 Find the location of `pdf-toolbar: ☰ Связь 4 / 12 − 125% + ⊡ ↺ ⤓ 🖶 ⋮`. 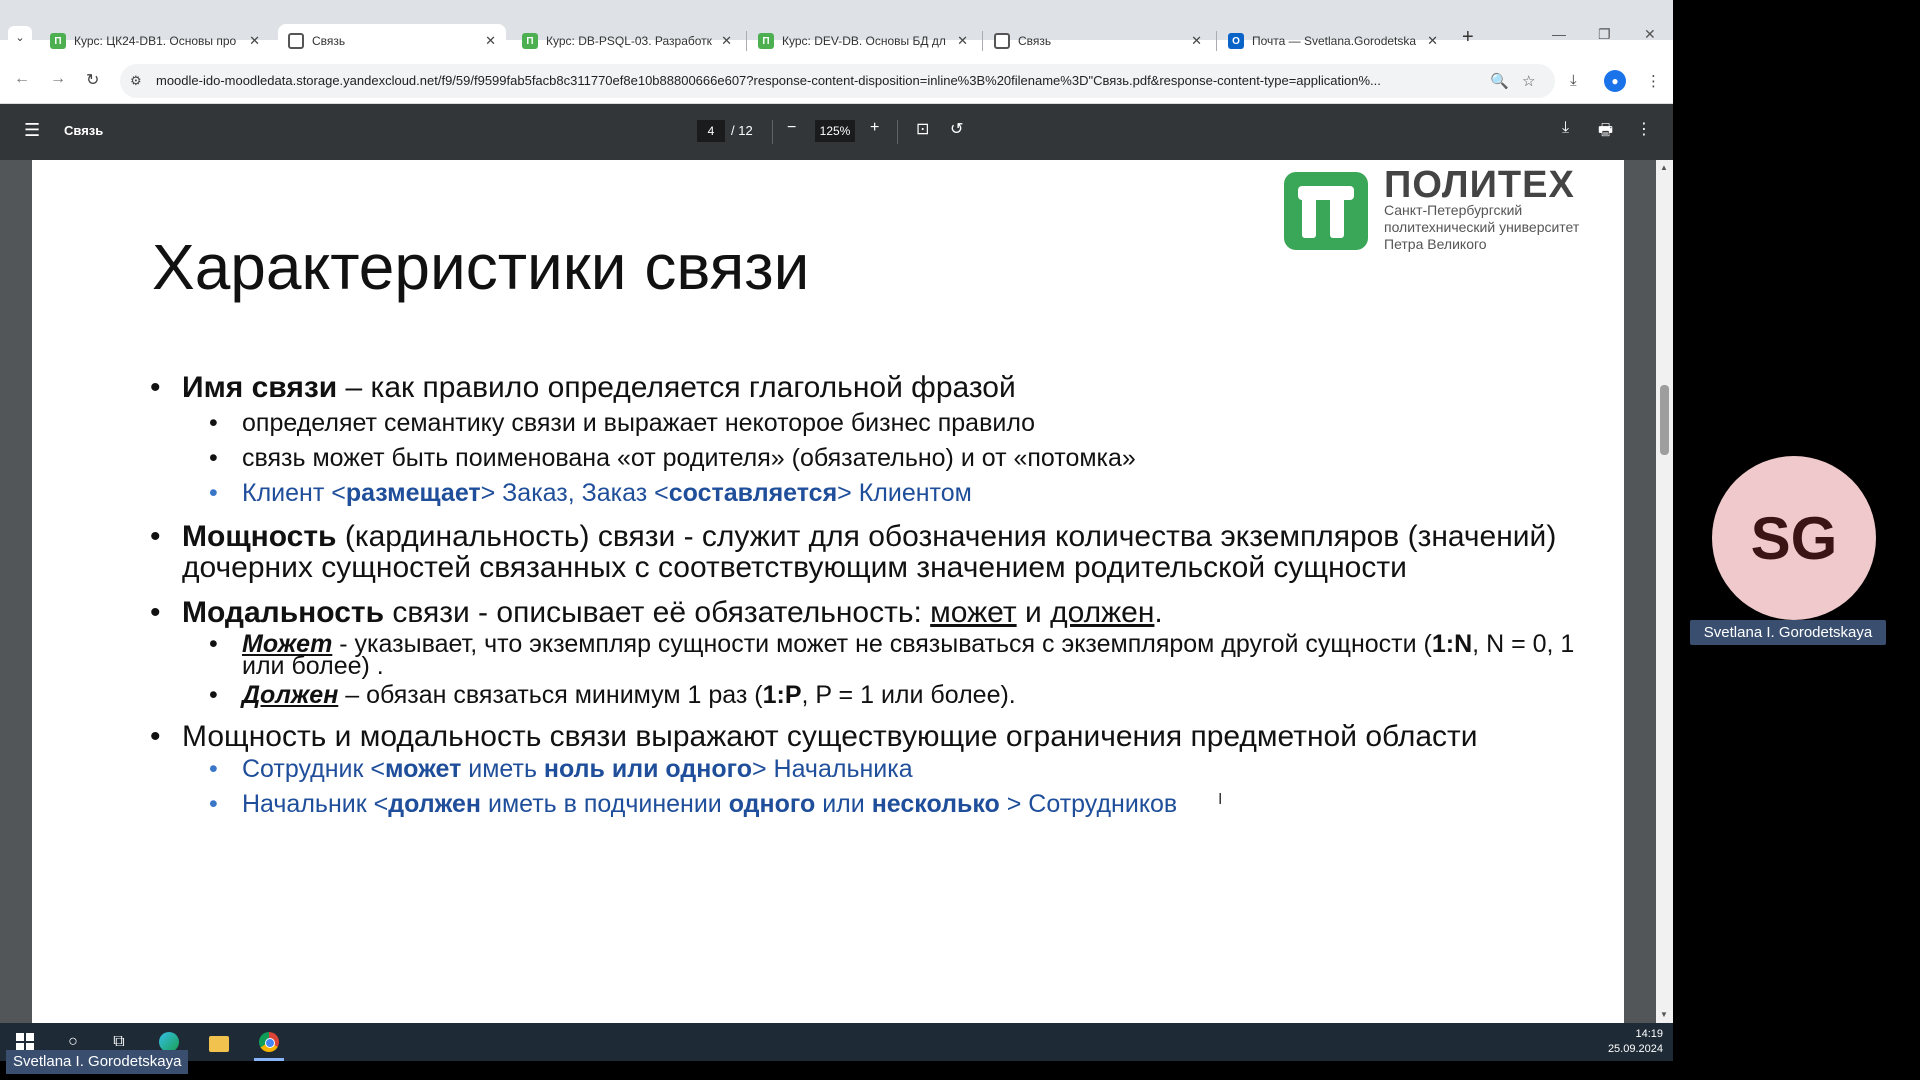

pdf-toolbar: ☰ Связь 4 / 12 − 125% + ⊡ ↺ ⤓ 🖶 ⋮ is located at coordinates (836, 132).